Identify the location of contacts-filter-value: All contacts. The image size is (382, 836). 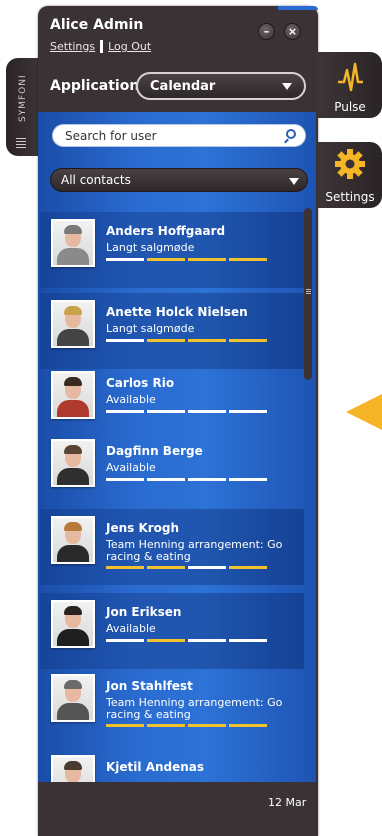
(96, 180).